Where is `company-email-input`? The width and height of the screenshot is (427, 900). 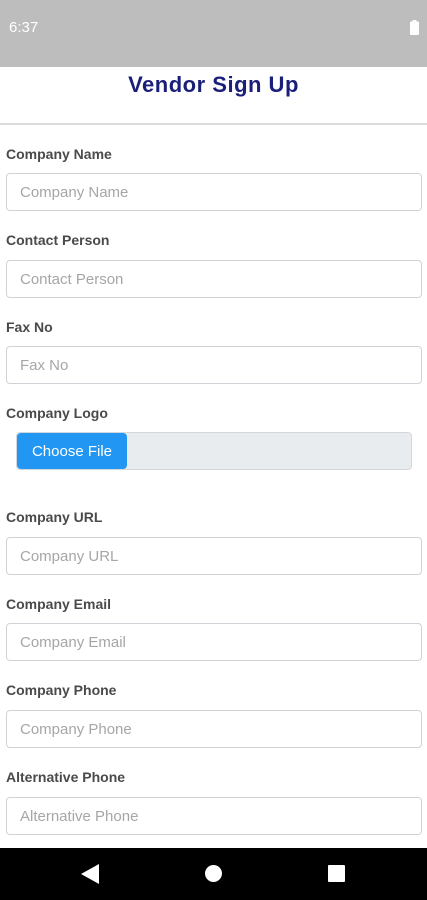 company-email-input is located at coordinates (214, 642).